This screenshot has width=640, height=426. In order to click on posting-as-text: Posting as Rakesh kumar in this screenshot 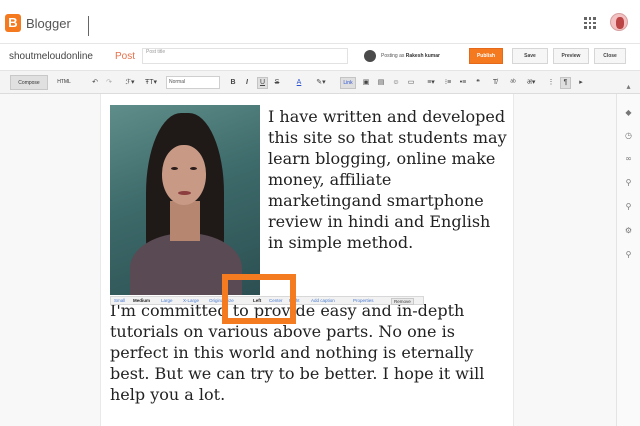, I will do `click(410, 56)`.